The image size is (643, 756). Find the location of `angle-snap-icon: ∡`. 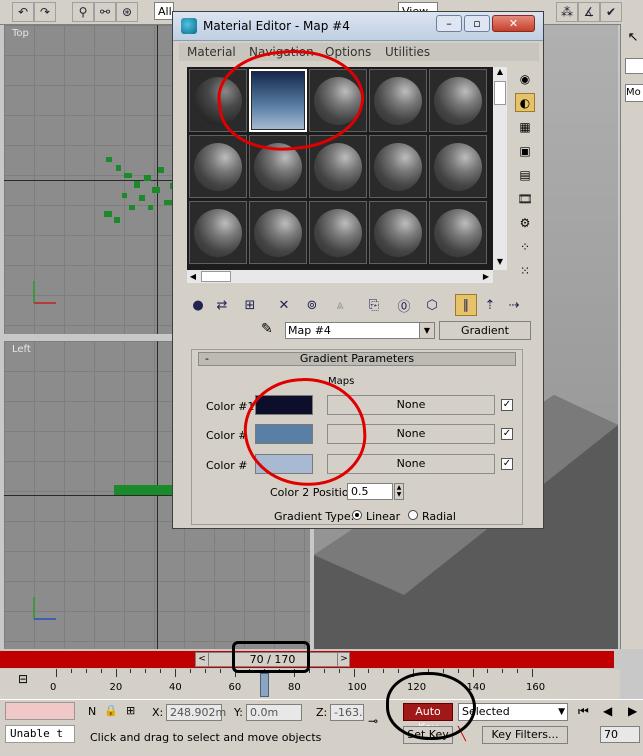

angle-snap-icon: ∡ is located at coordinates (589, 12).